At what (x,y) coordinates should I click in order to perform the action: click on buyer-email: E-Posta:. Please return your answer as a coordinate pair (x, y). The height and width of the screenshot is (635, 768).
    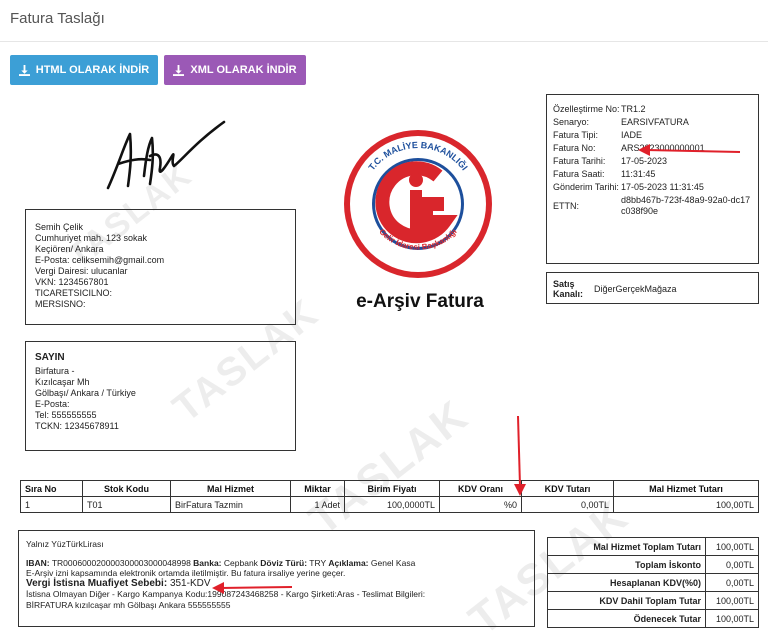
    Looking at the image, I should click on (52, 404).